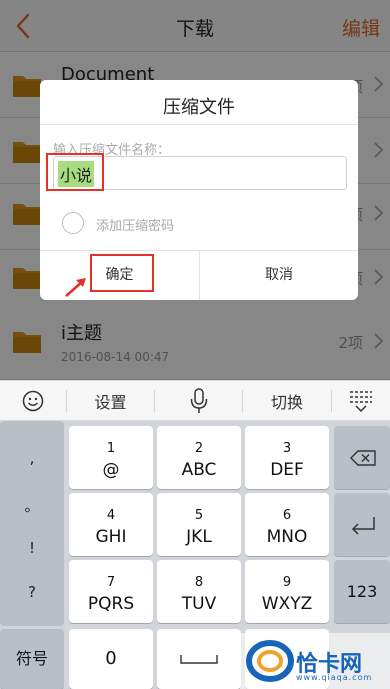 The width and height of the screenshot is (390, 689). Describe the element at coordinates (110, 401) in the screenshot. I see `settings-button: 设置` at that location.